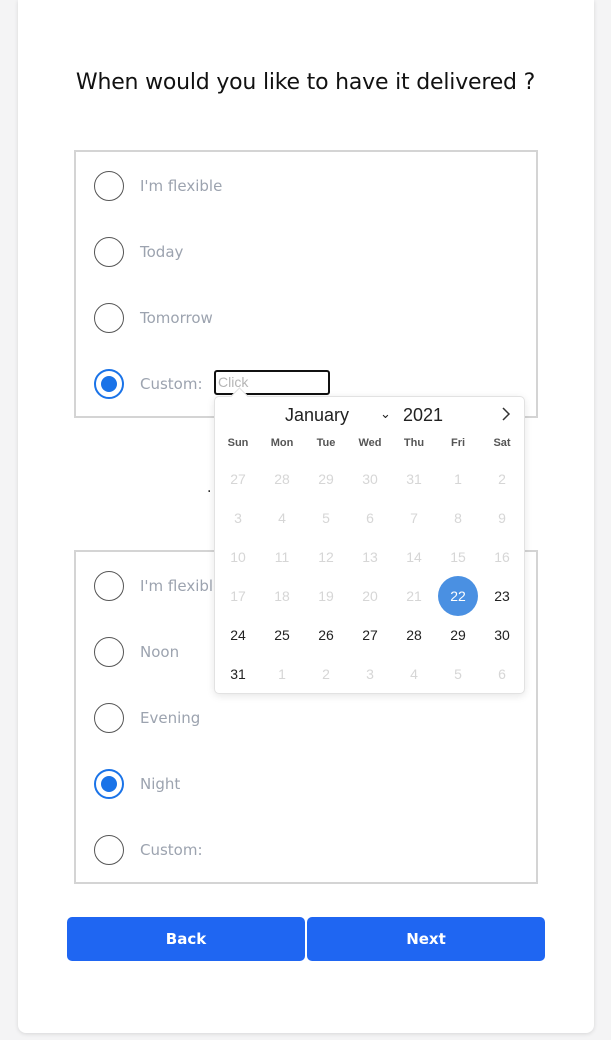  Describe the element at coordinates (109, 652) in the screenshot. I see `time-radio-noon` at that location.